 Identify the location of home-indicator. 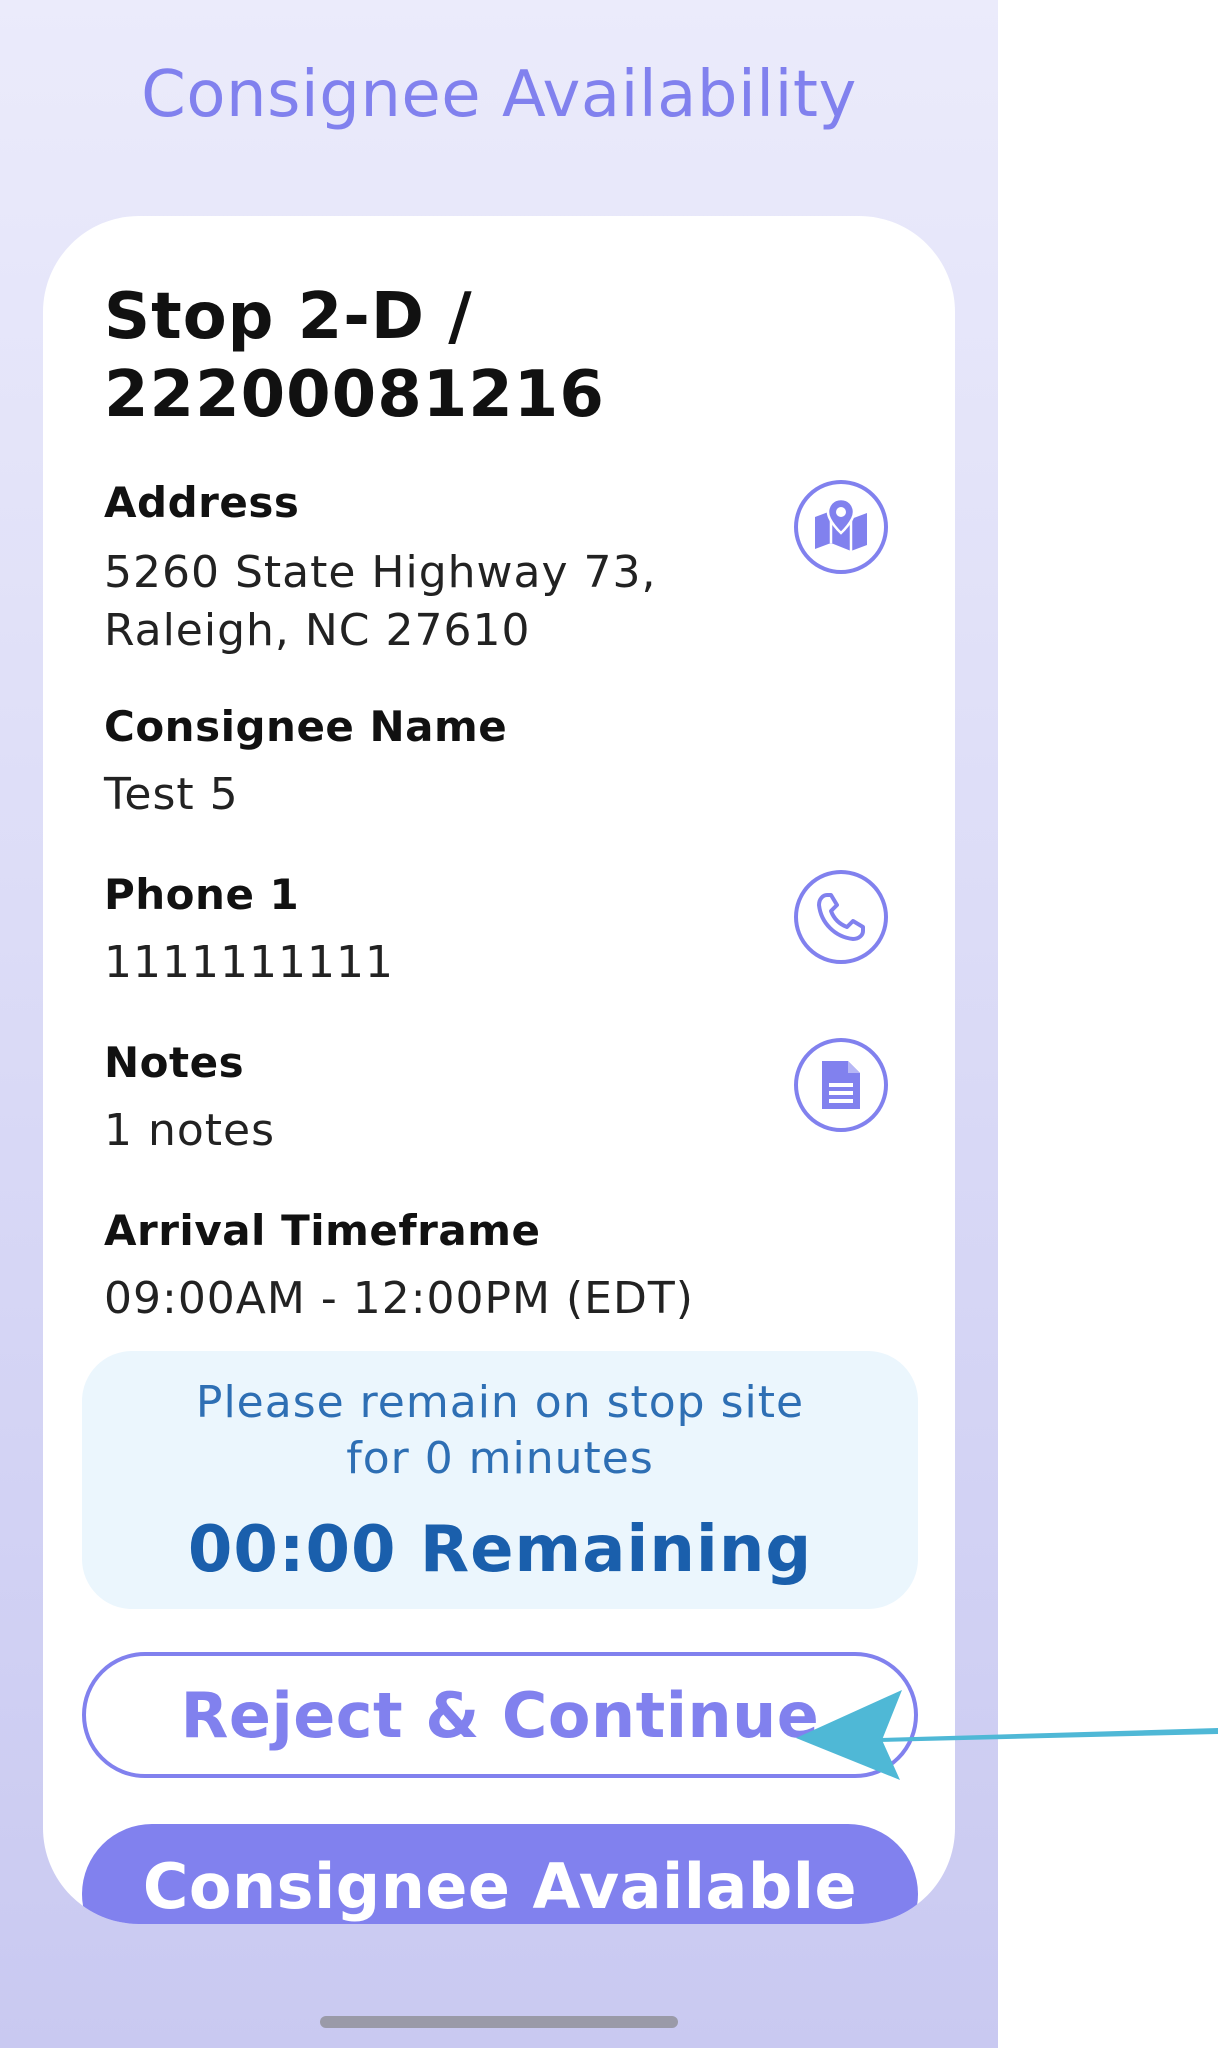
(499, 2022).